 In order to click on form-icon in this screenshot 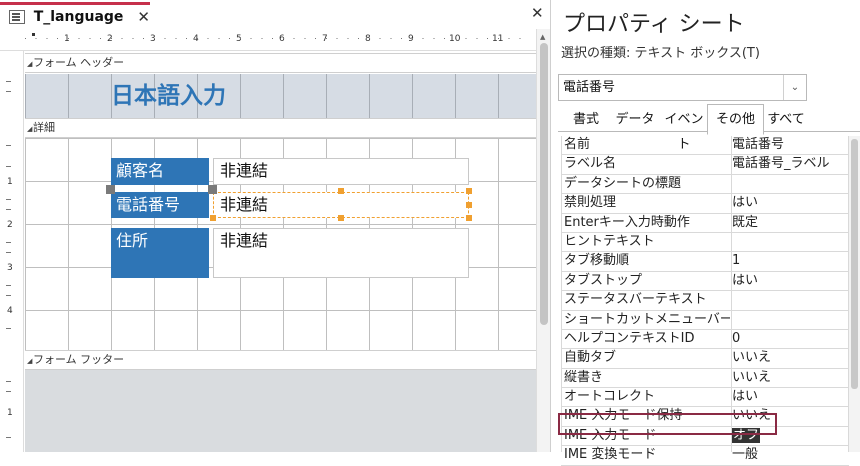, I will do `click(17, 17)`.